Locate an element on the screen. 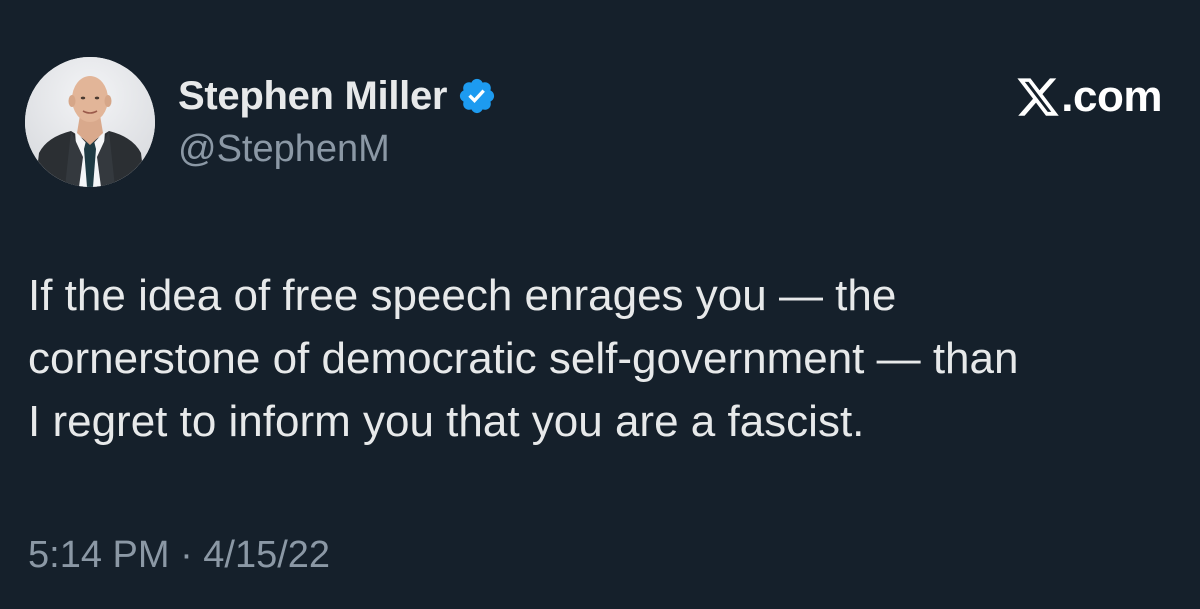 The image size is (1200, 609). author-handle: @StephenM is located at coordinates (284, 149).